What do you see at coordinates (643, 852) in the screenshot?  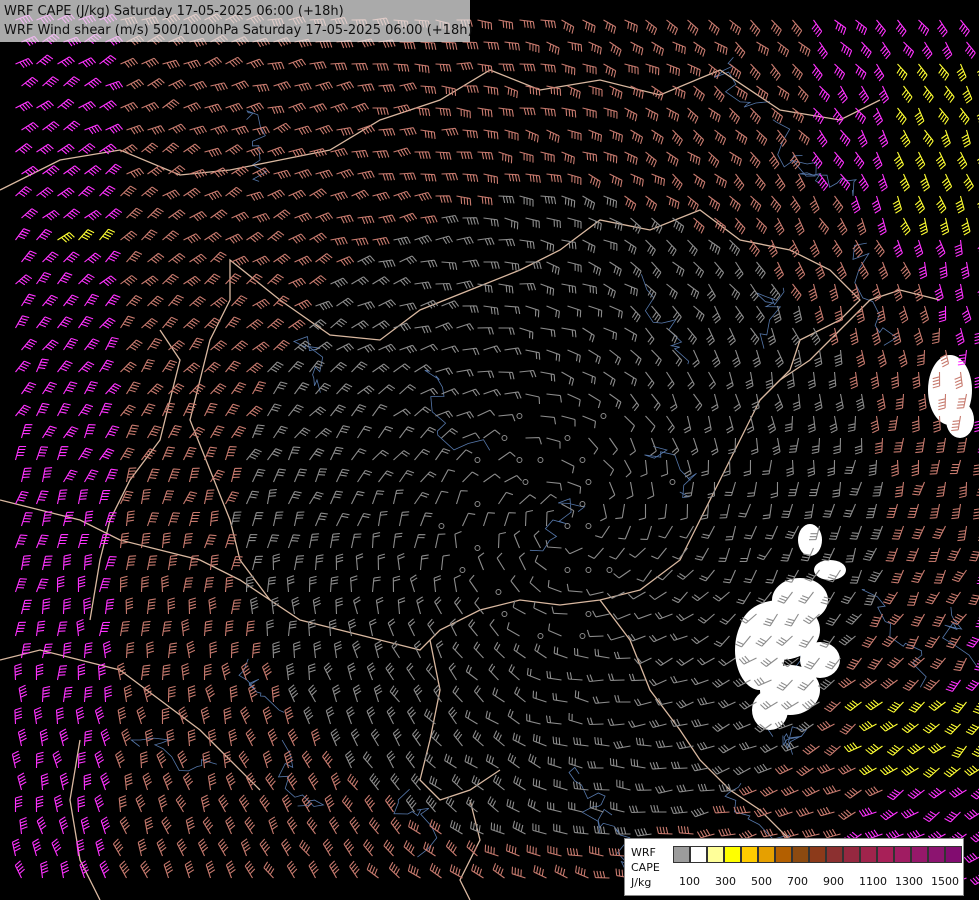 I see `legend-line1: WRF` at bounding box center [643, 852].